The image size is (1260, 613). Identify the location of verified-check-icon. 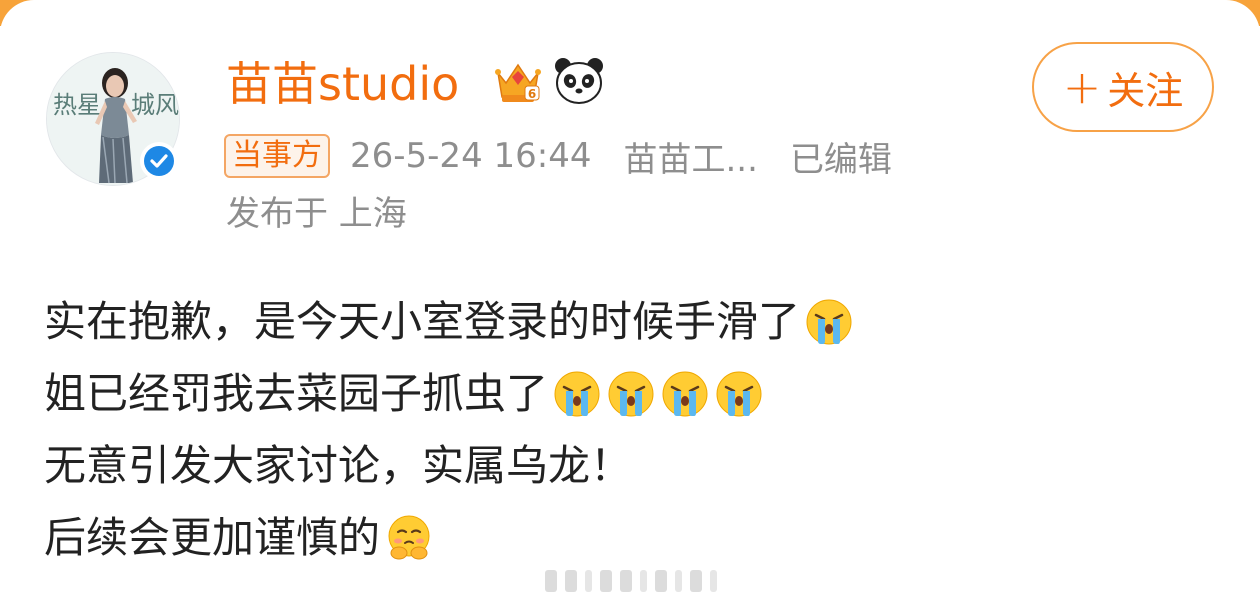
(159, 161).